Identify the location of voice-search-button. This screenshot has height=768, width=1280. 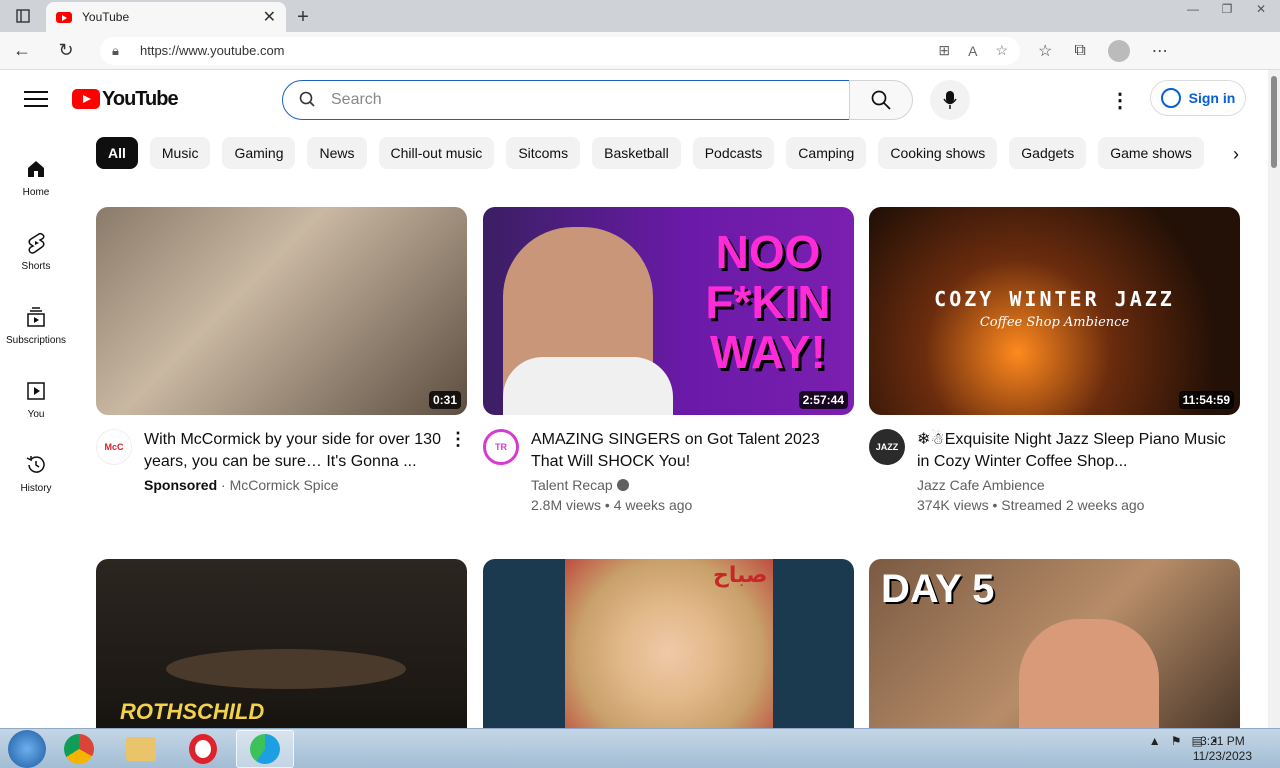
(950, 100).